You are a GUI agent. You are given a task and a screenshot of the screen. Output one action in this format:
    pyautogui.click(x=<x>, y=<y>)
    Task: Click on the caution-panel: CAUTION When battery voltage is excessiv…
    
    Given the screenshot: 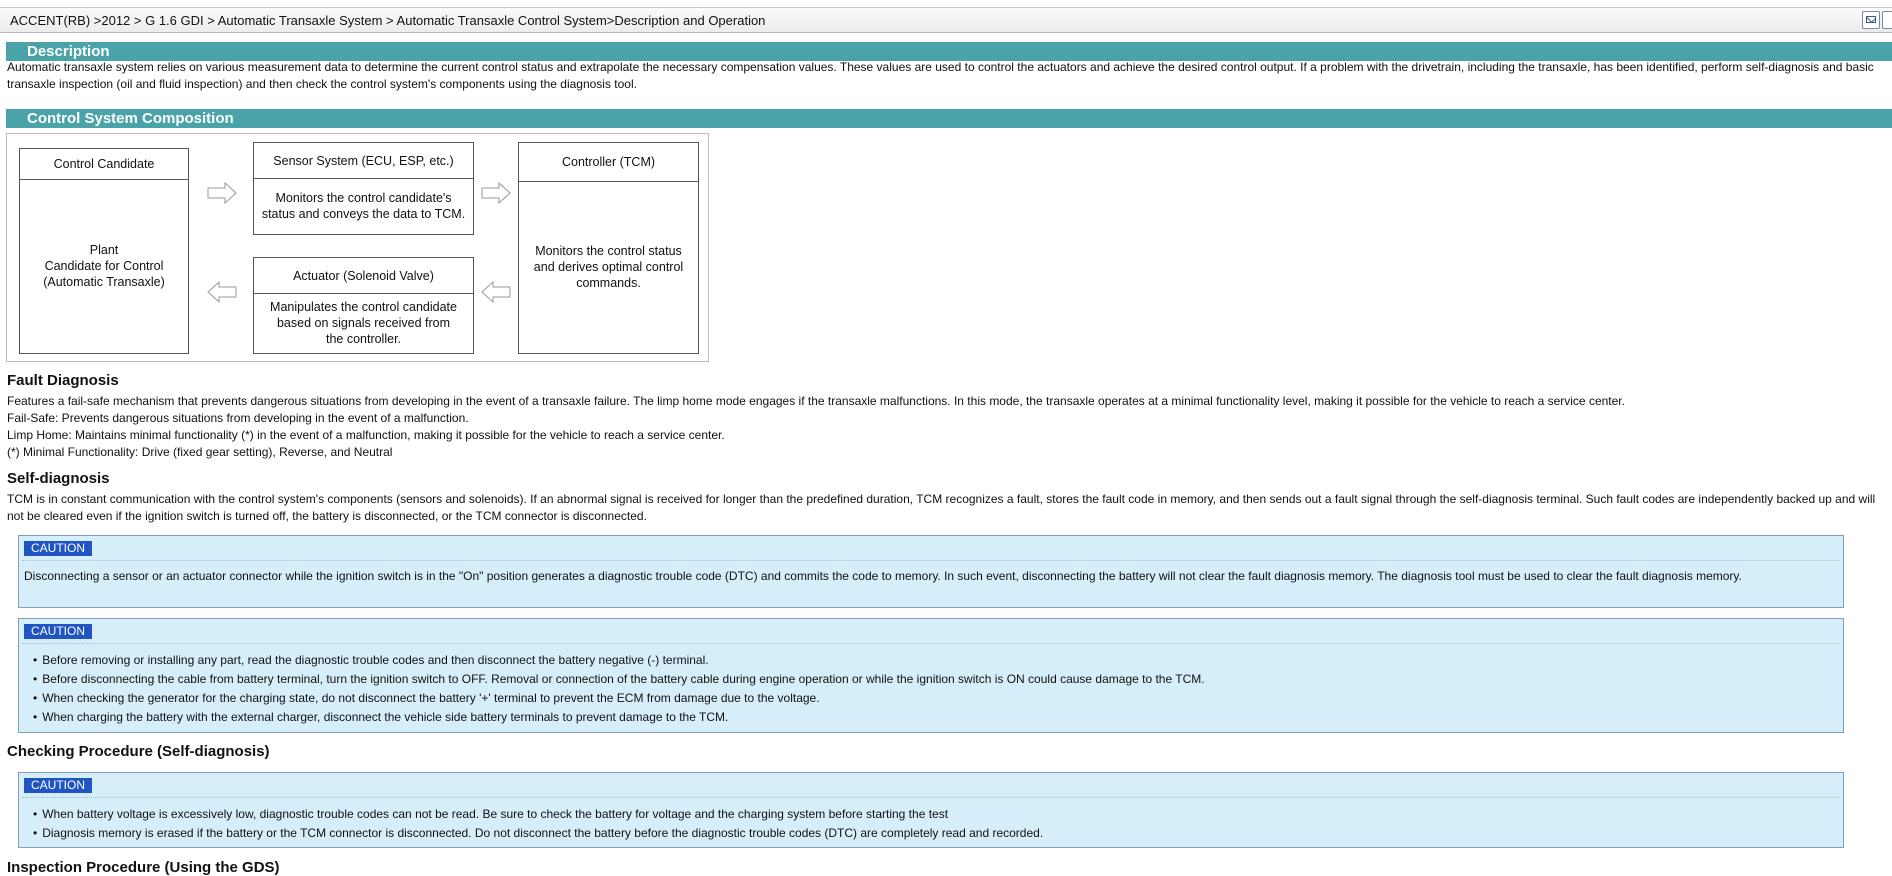 What is the action you would take?
    pyautogui.click(x=931, y=810)
    